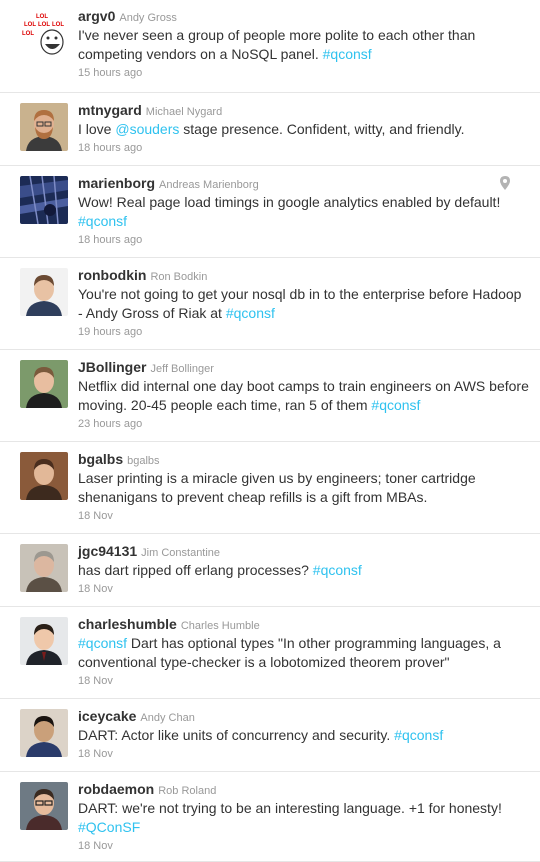 This screenshot has height=862, width=540. Describe the element at coordinates (116, 183) in the screenshot. I see `screen-name-link: marienborg` at that location.